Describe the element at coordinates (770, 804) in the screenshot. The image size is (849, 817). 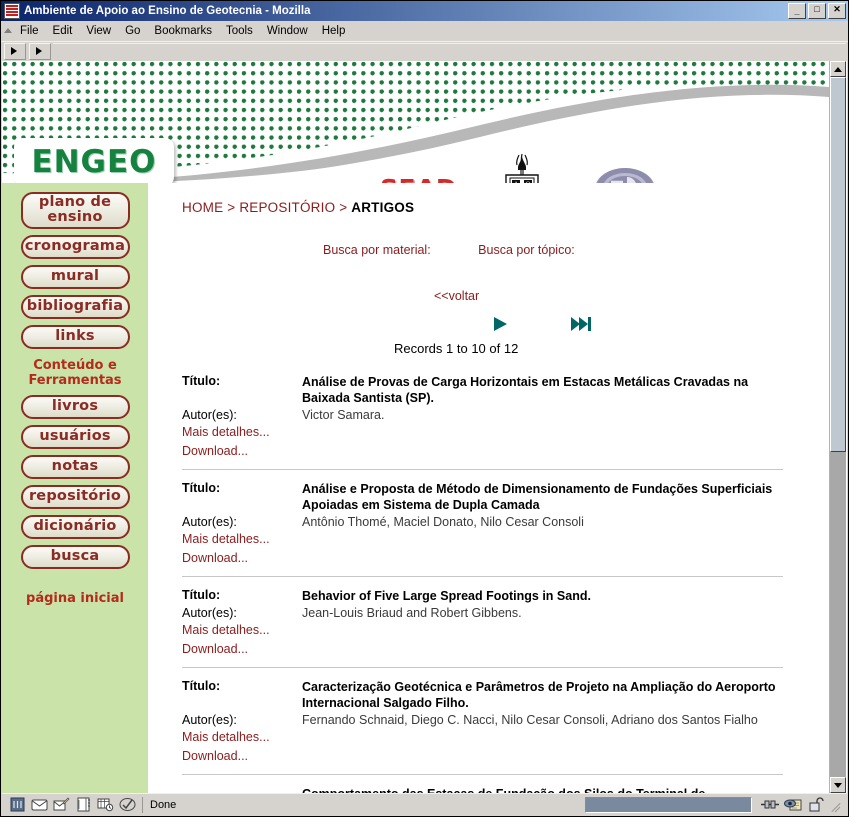
I see `connection-icon` at that location.